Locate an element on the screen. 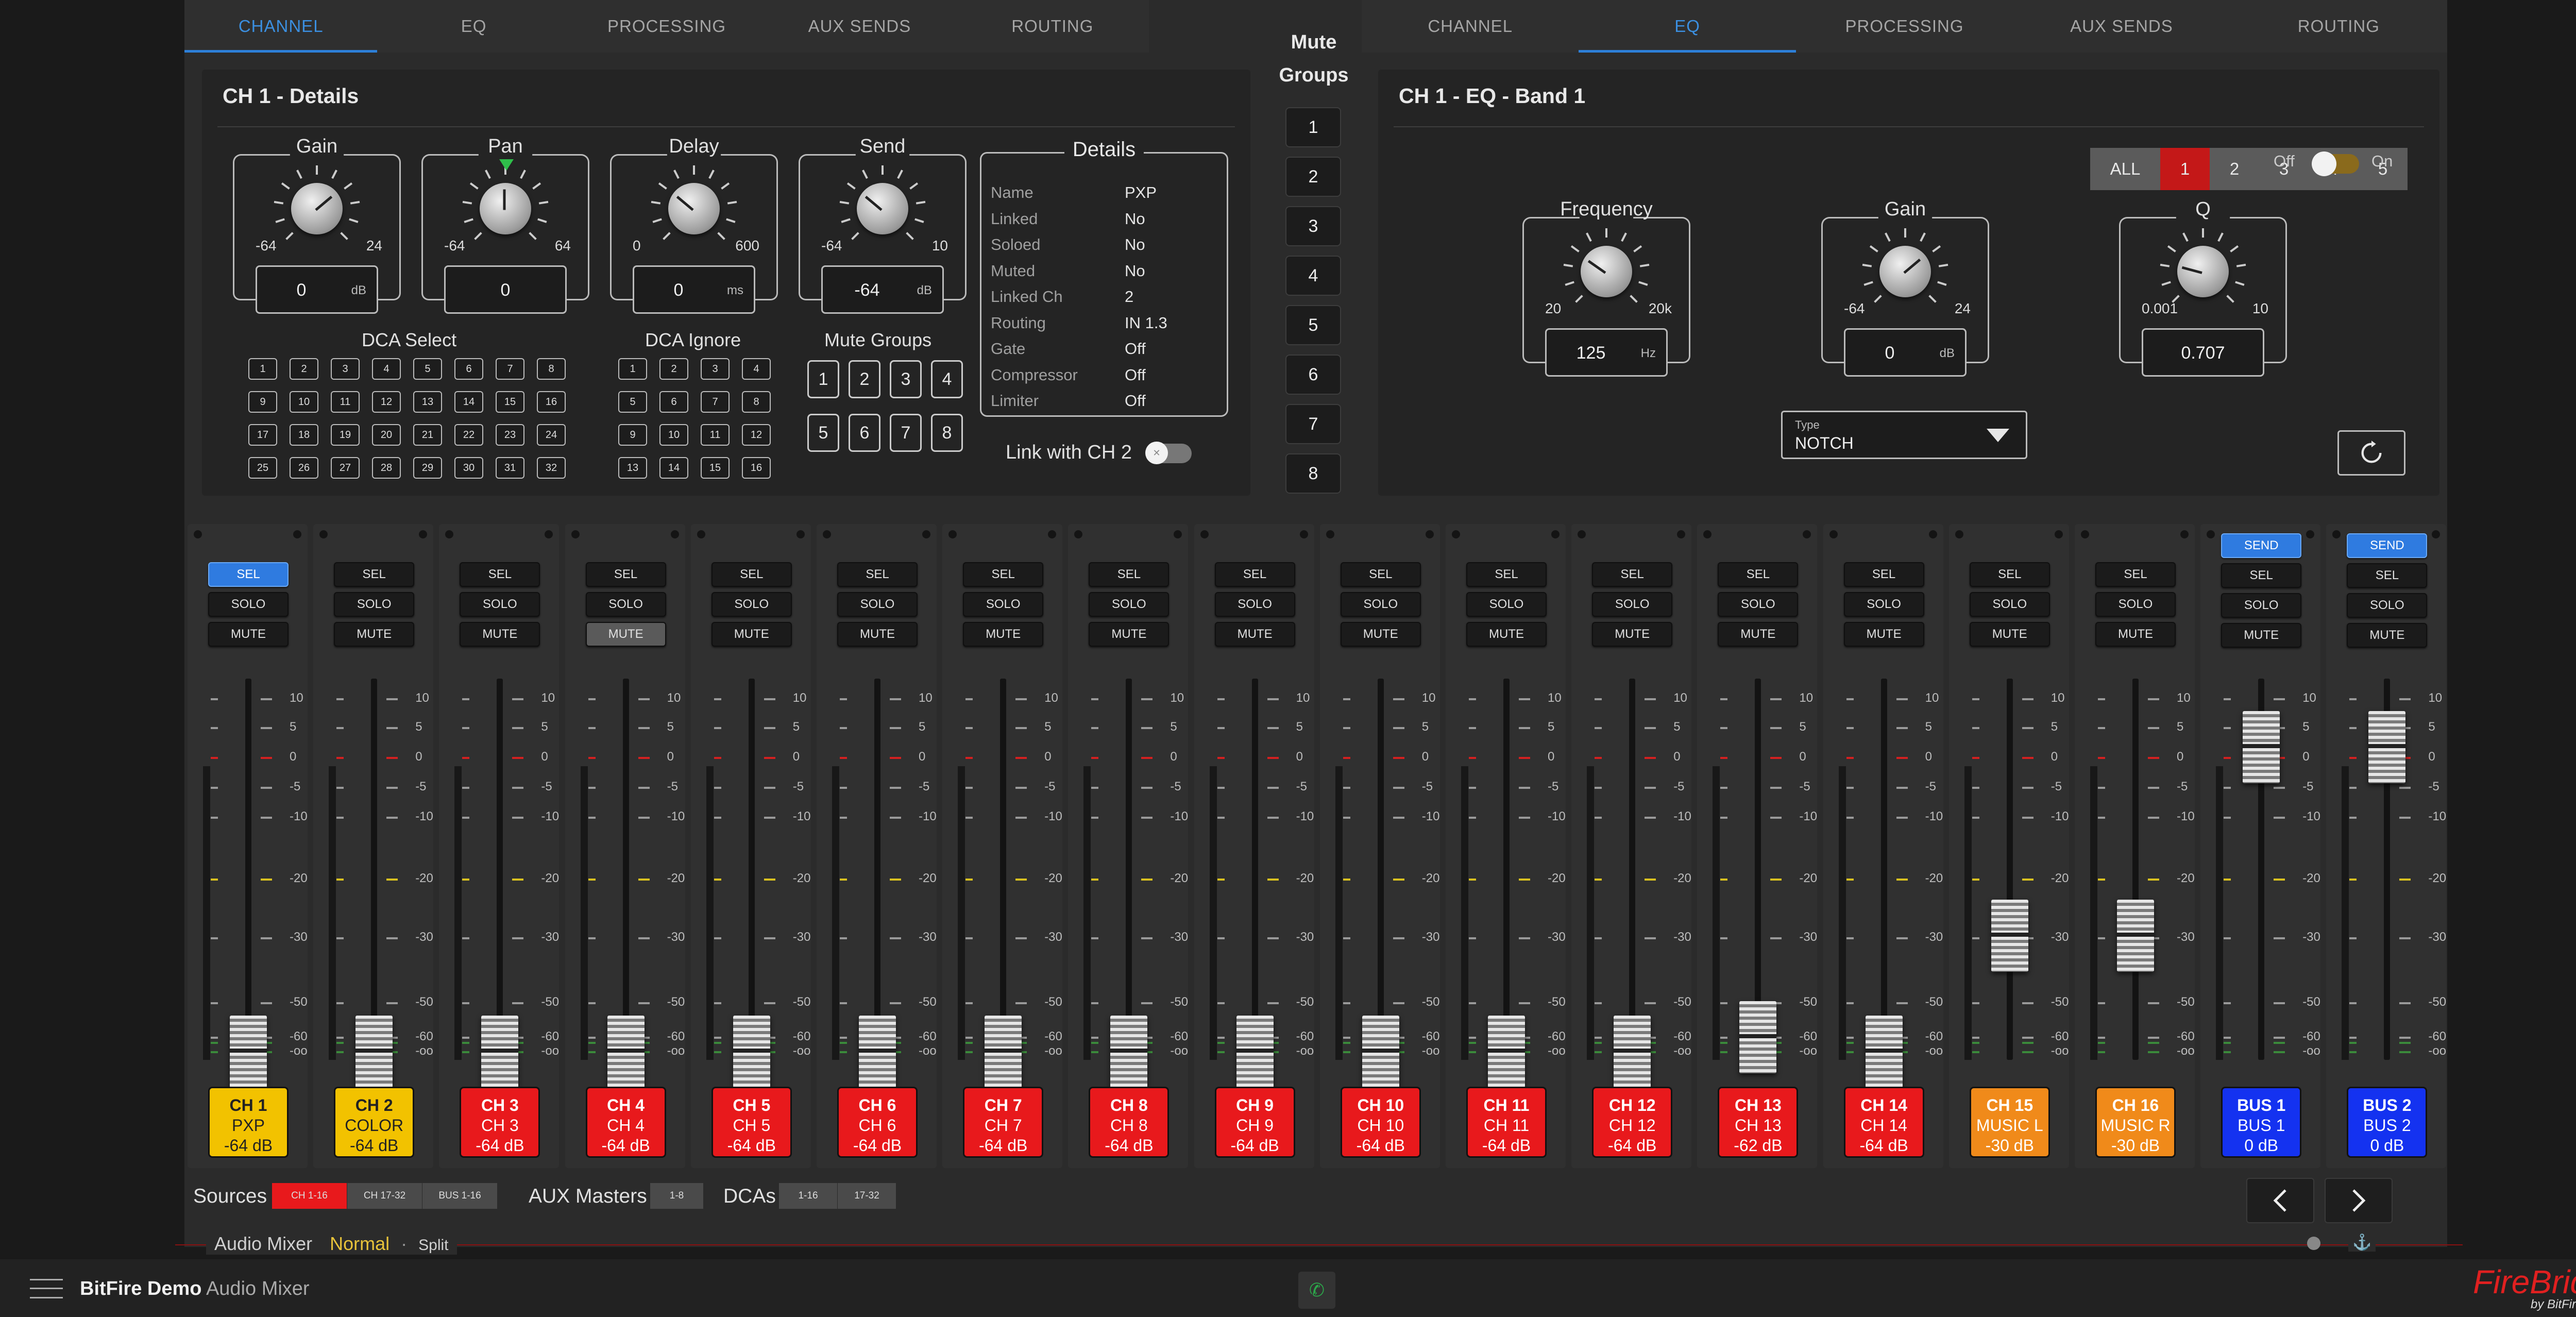  dca-select-6: 6 is located at coordinates (468, 369).